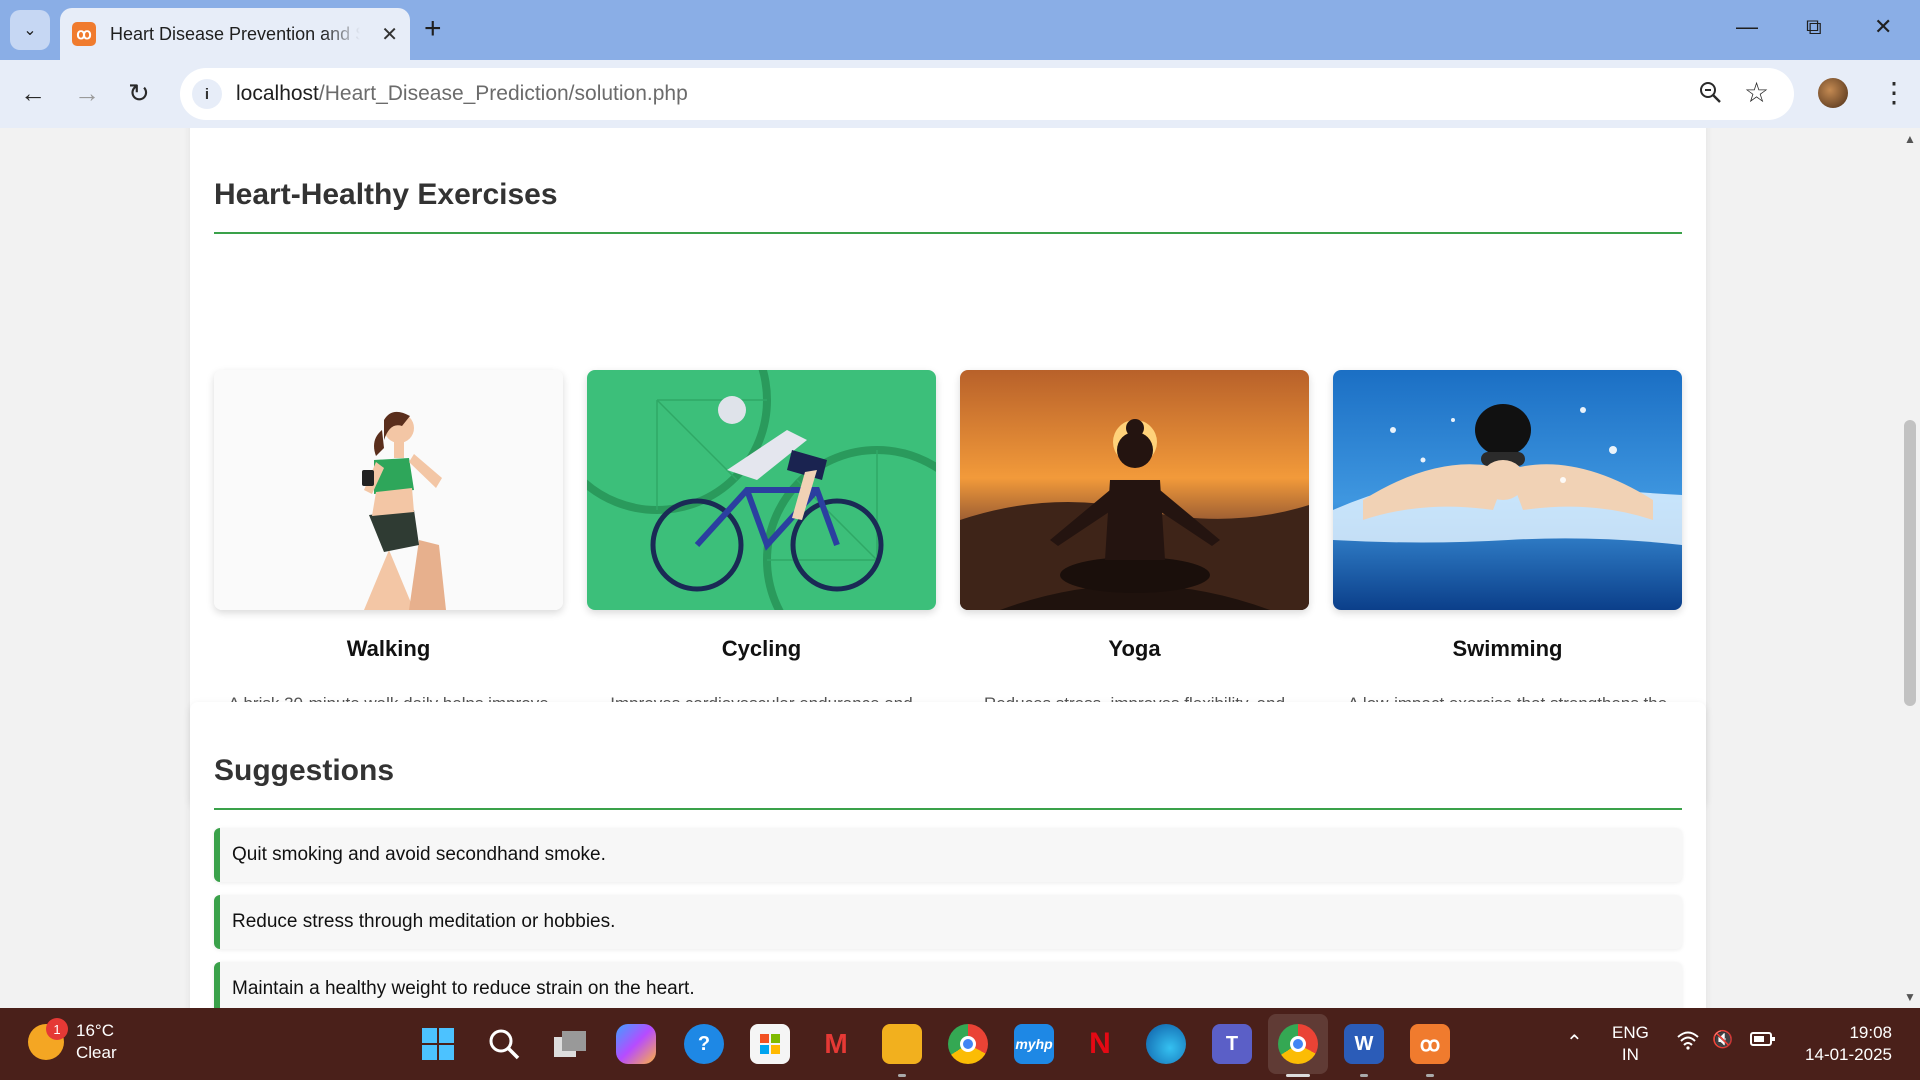  What do you see at coordinates (1848, 1054) in the screenshot?
I see `clock-date: 14-01-2025` at bounding box center [1848, 1054].